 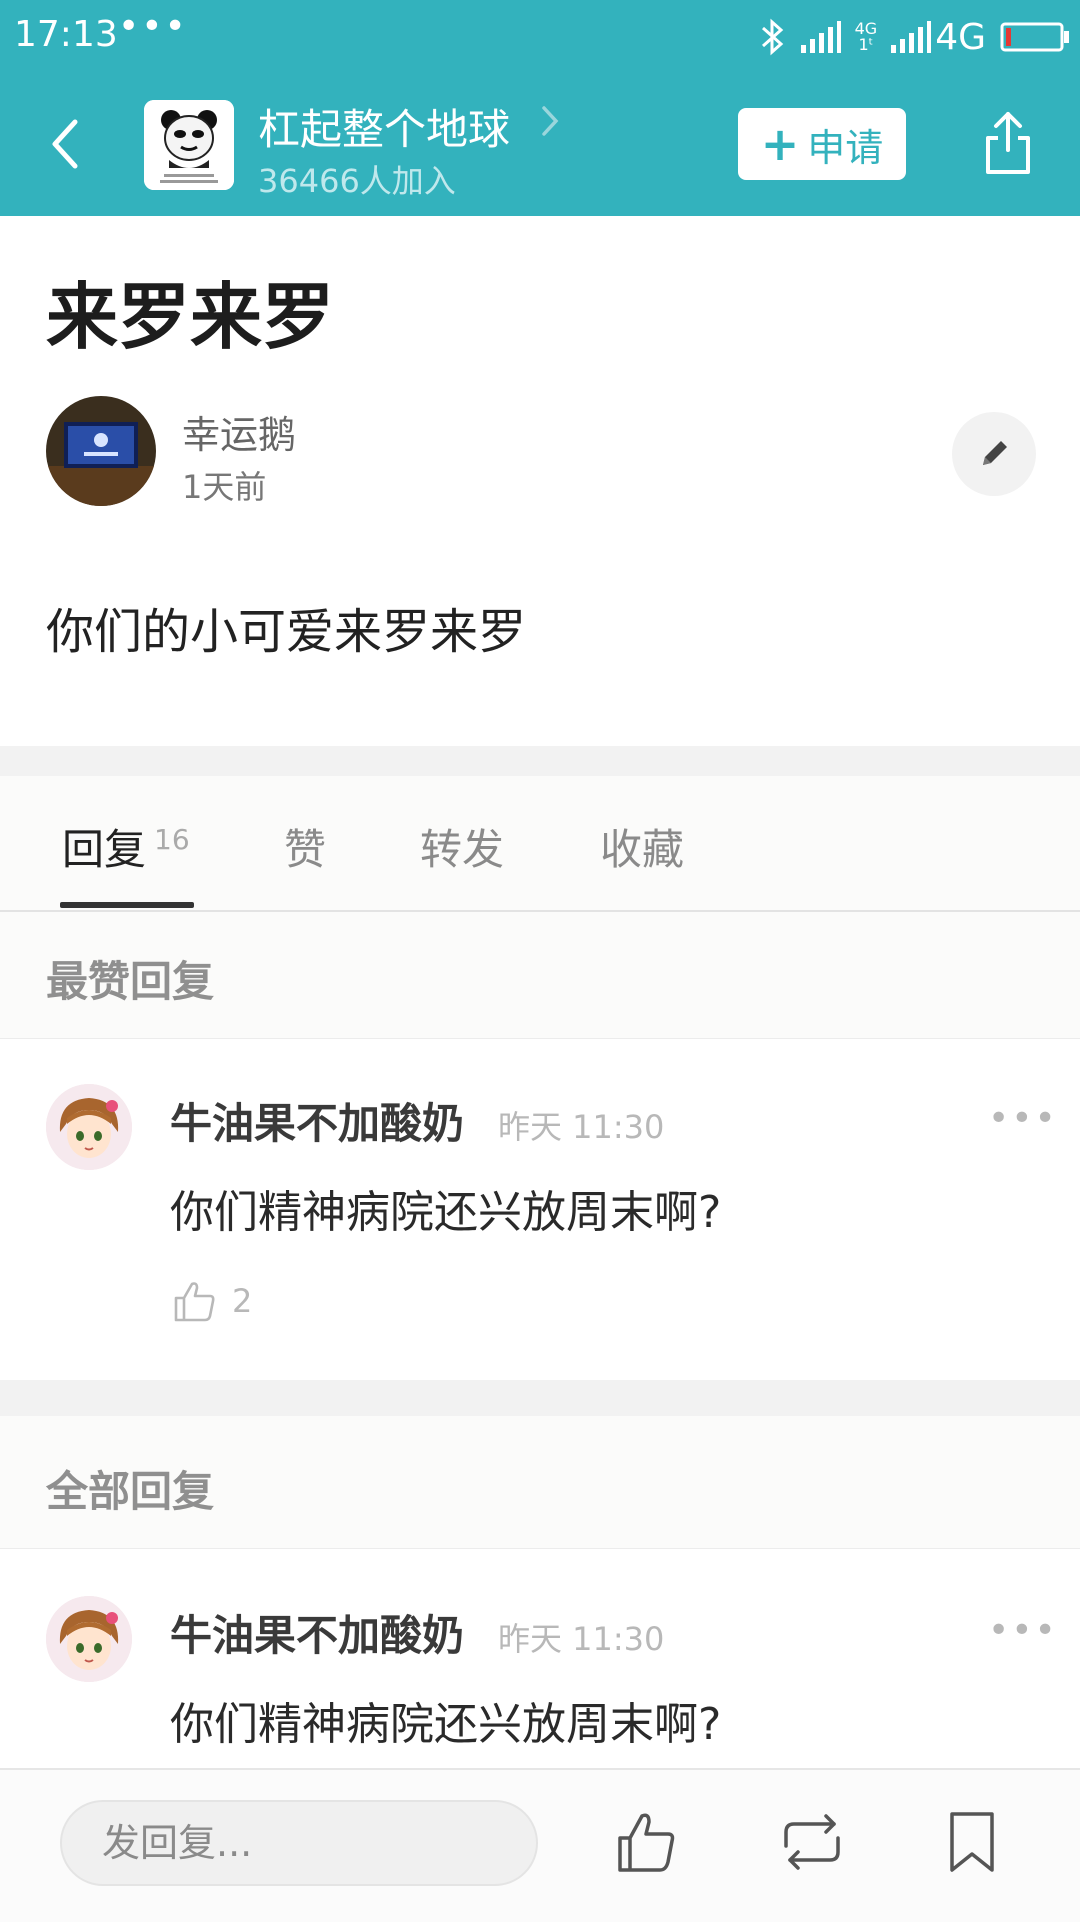 What do you see at coordinates (820, 37) in the screenshot?
I see `signal-icon` at bounding box center [820, 37].